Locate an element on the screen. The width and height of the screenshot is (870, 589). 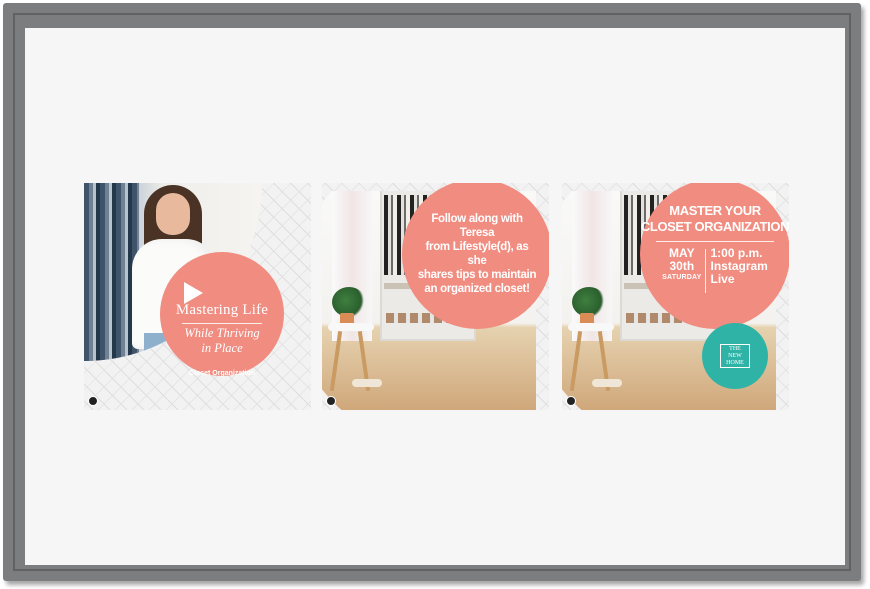
event-date: MAY 30th SATURDAY is located at coordinates (681, 264).